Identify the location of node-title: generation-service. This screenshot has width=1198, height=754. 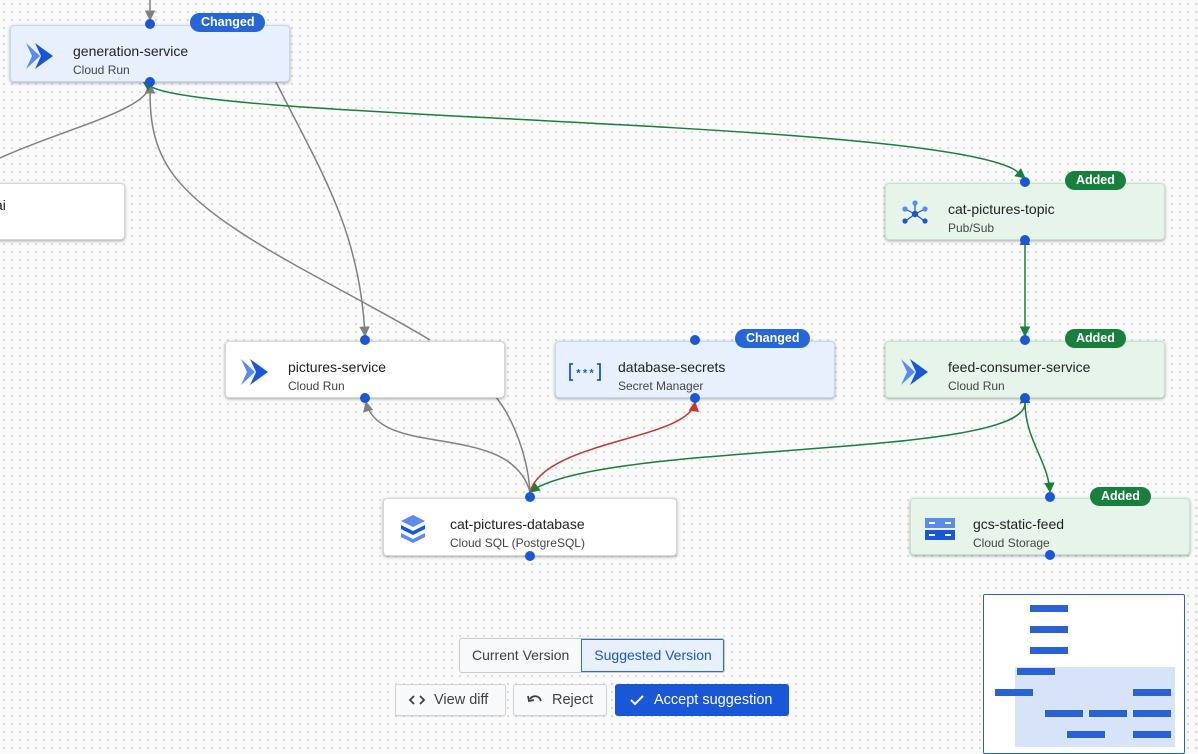
(131, 51).